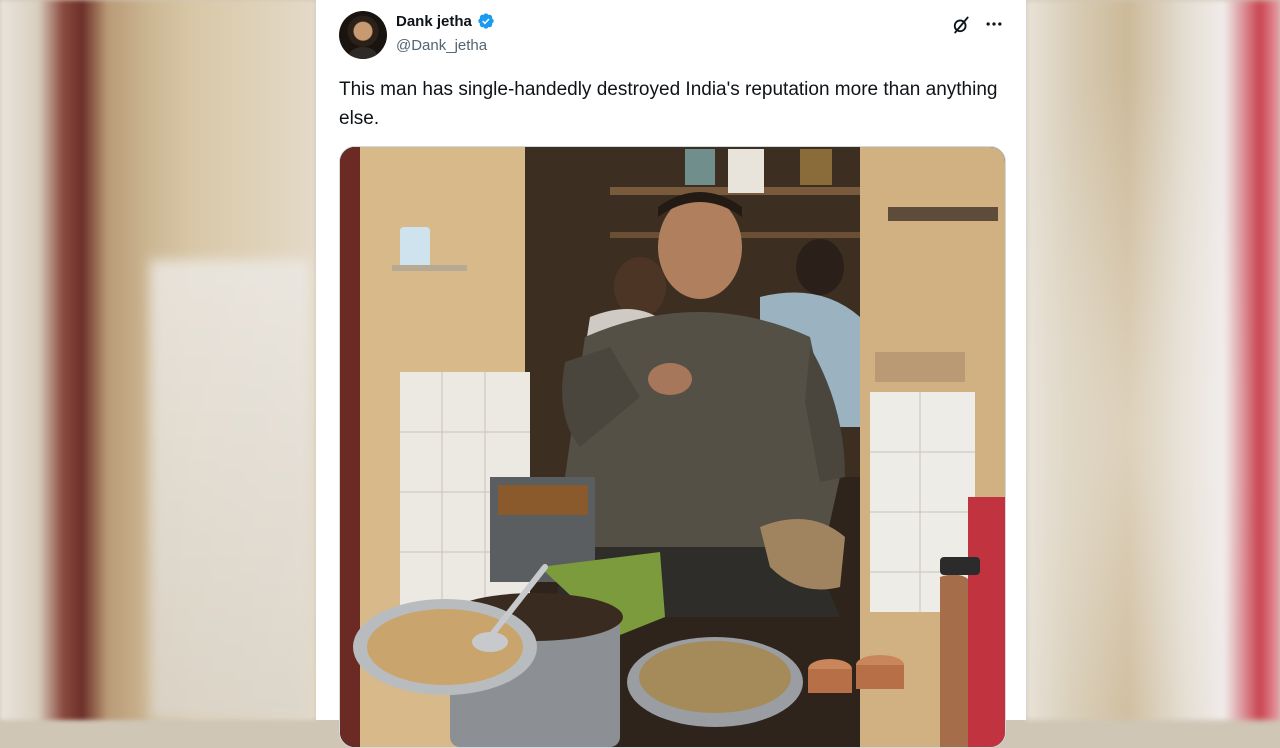 The image size is (1280, 748). Describe the element at coordinates (363, 35) in the screenshot. I see `avatar` at that location.